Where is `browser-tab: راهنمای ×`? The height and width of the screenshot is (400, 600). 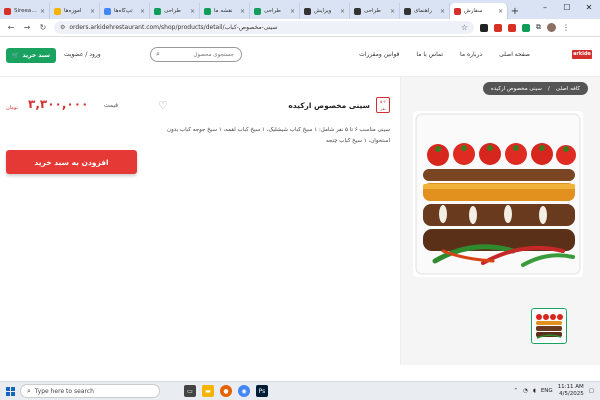
browser-tab: راهنمای × is located at coordinates (425, 11).